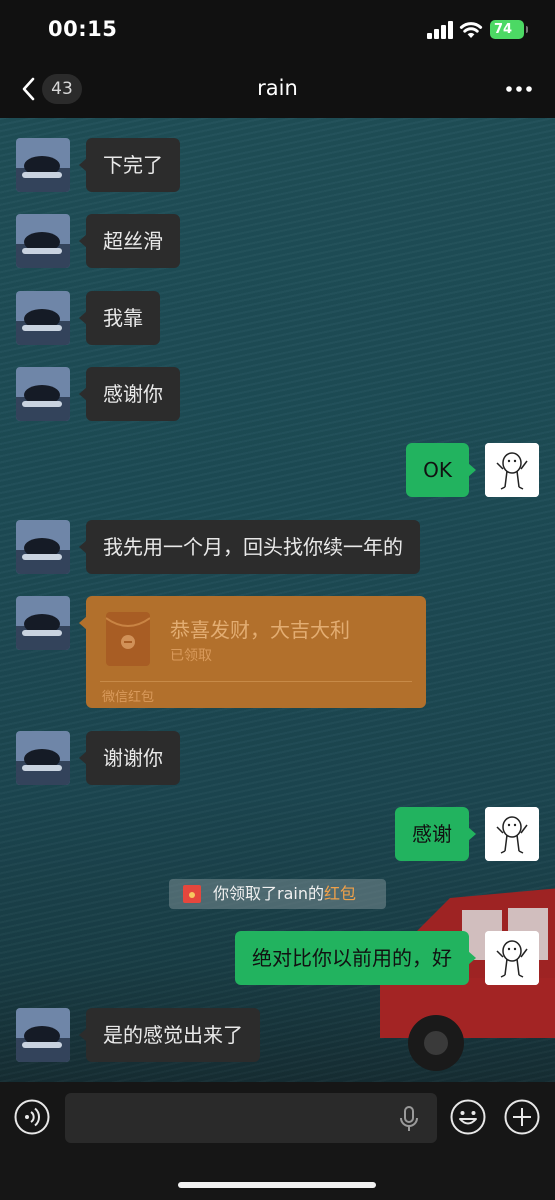 The image size is (555, 1200). What do you see at coordinates (256, 681) in the screenshot?
I see `divider` at bounding box center [256, 681].